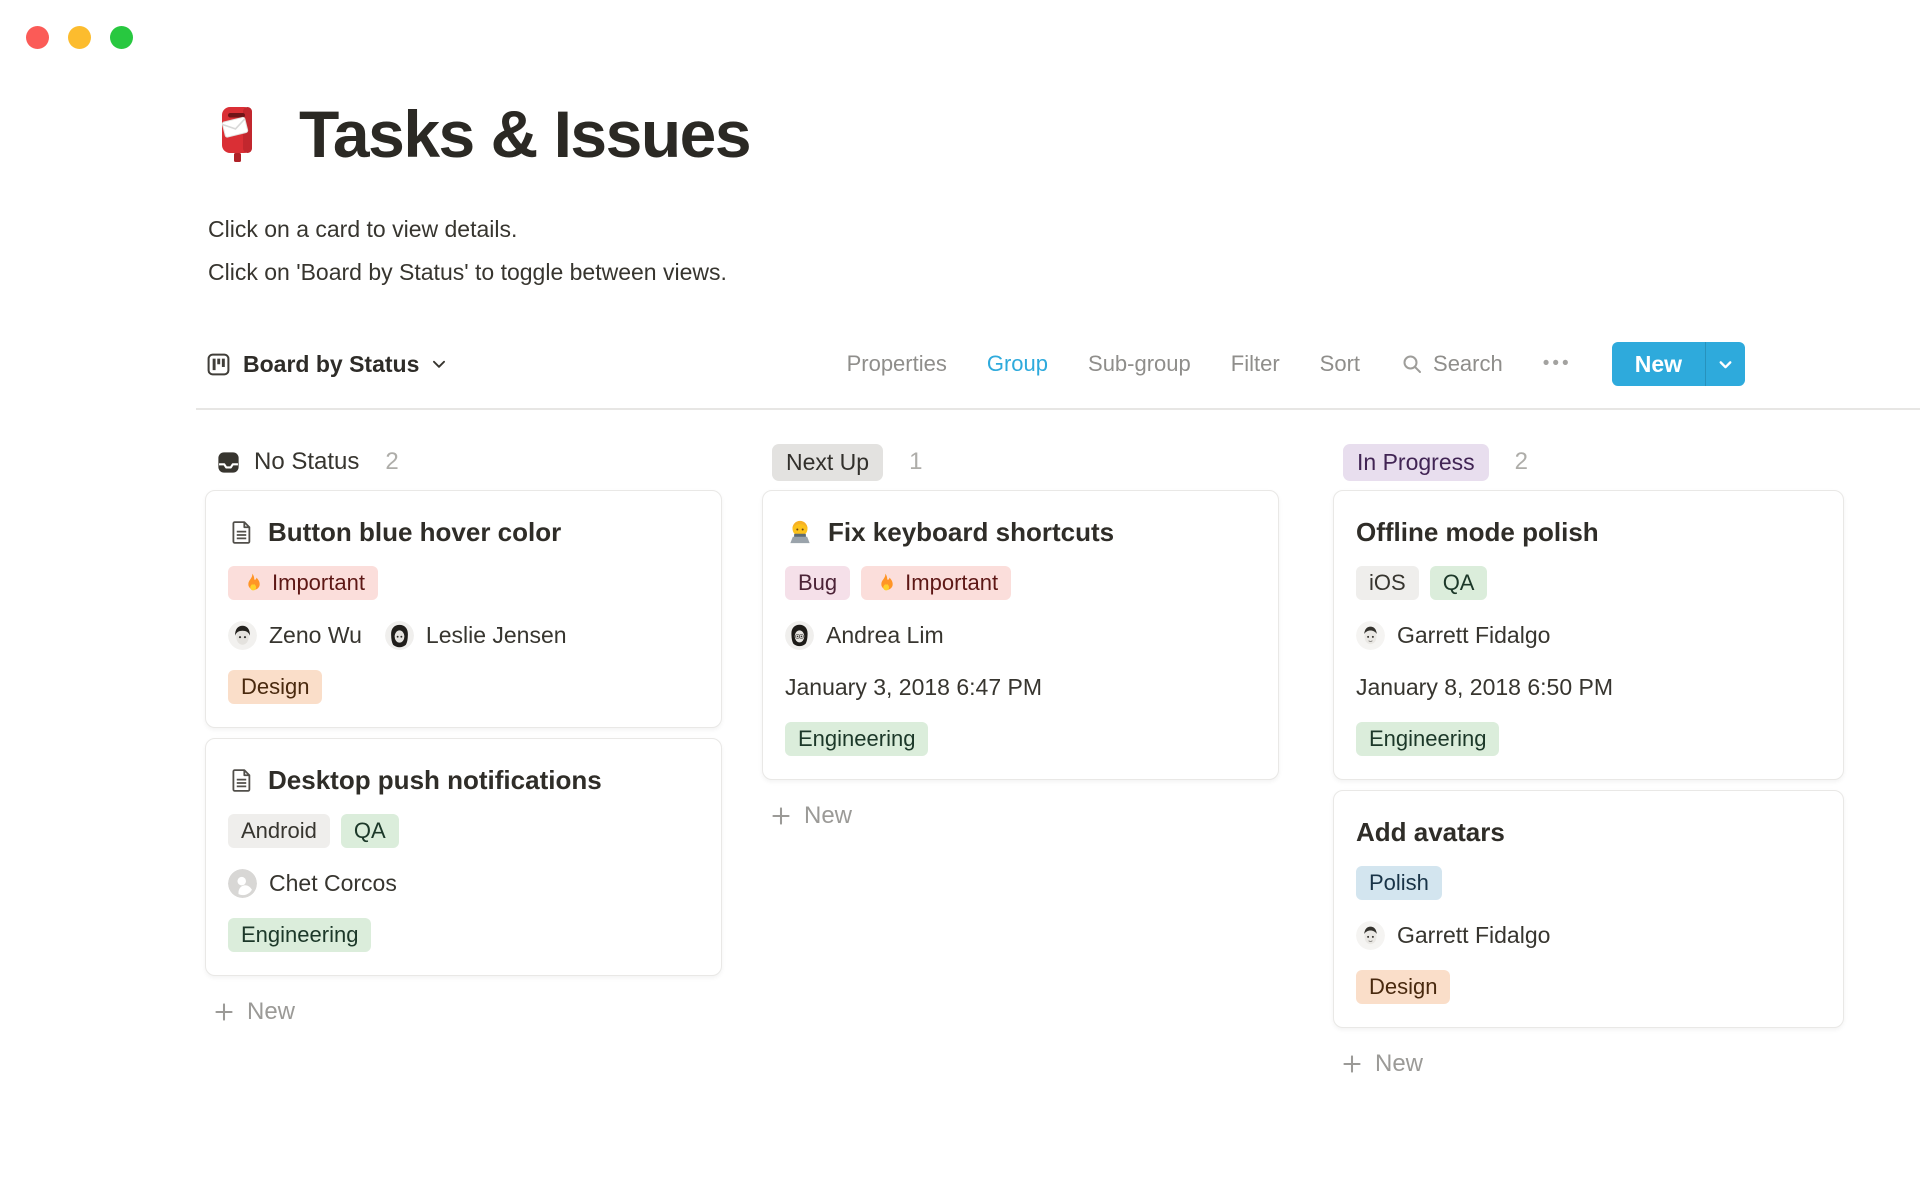 The image size is (1920, 1200). Describe the element at coordinates (1484, 686) in the screenshot. I see `card-date: January 8, 2018 6:50 PM` at that location.